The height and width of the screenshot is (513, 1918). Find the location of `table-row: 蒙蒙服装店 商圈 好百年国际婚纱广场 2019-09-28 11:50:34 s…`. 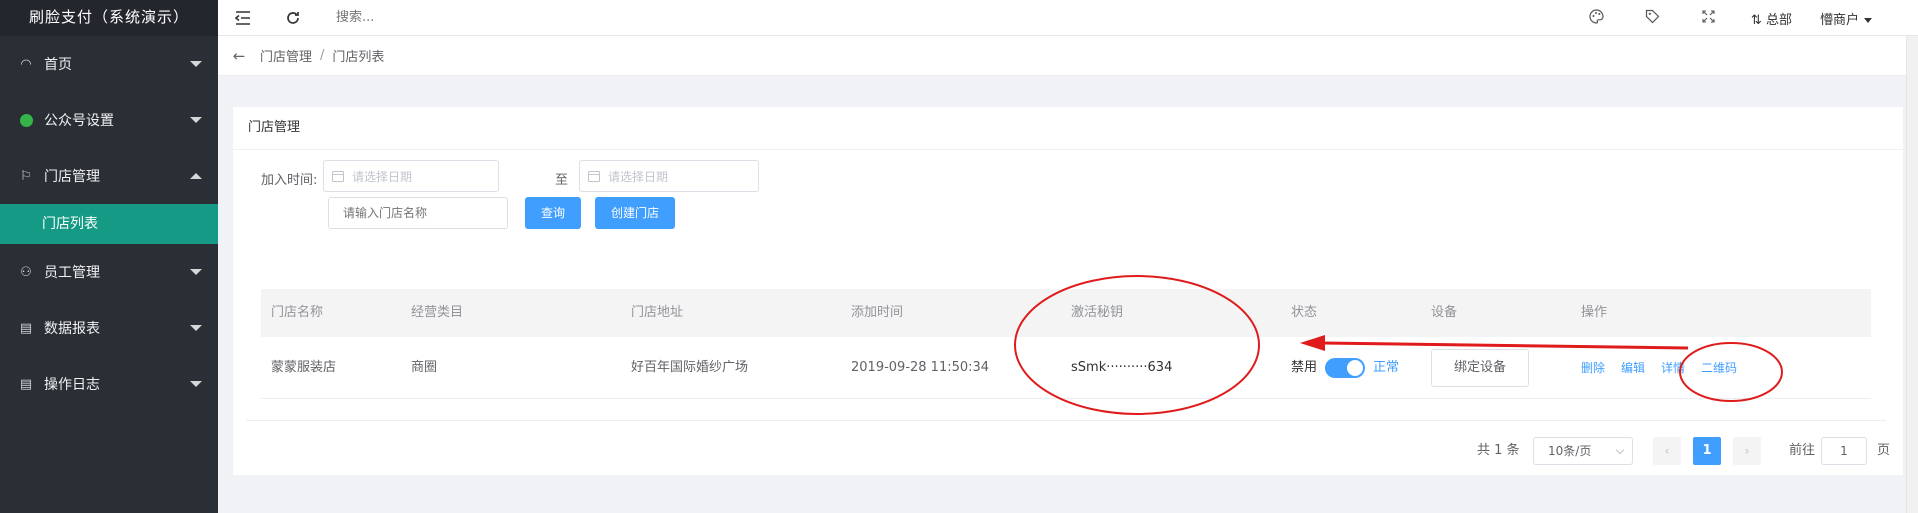

table-row: 蒙蒙服装店 商圈 好百年国际婚纱广场 2019-09-28 11:50:34 s… is located at coordinates (1066, 368).